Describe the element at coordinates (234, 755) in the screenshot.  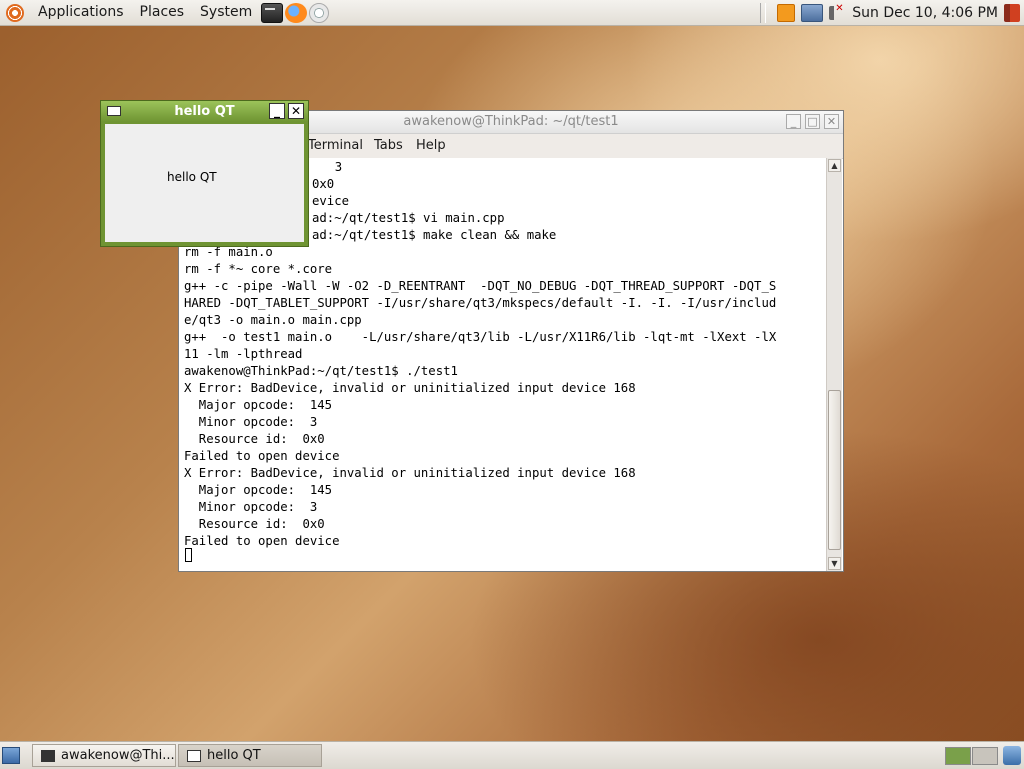
I see `taskbar-item-label: hello QT` at that location.